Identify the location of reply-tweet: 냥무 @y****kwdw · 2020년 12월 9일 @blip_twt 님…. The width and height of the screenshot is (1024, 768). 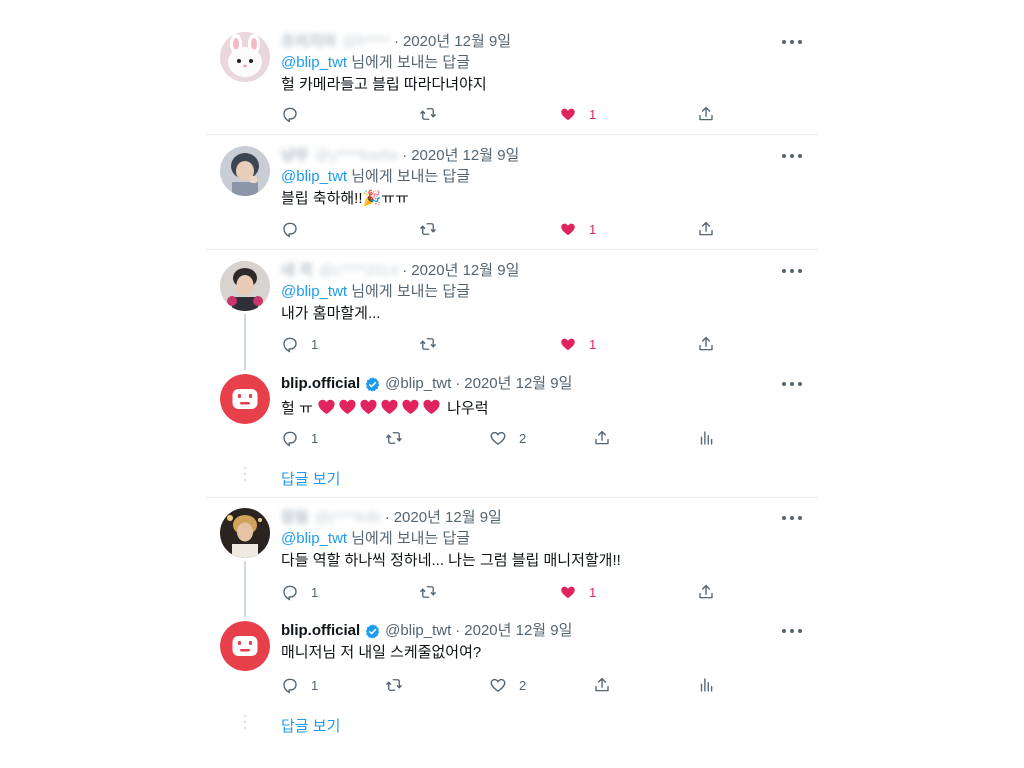
(512, 196).